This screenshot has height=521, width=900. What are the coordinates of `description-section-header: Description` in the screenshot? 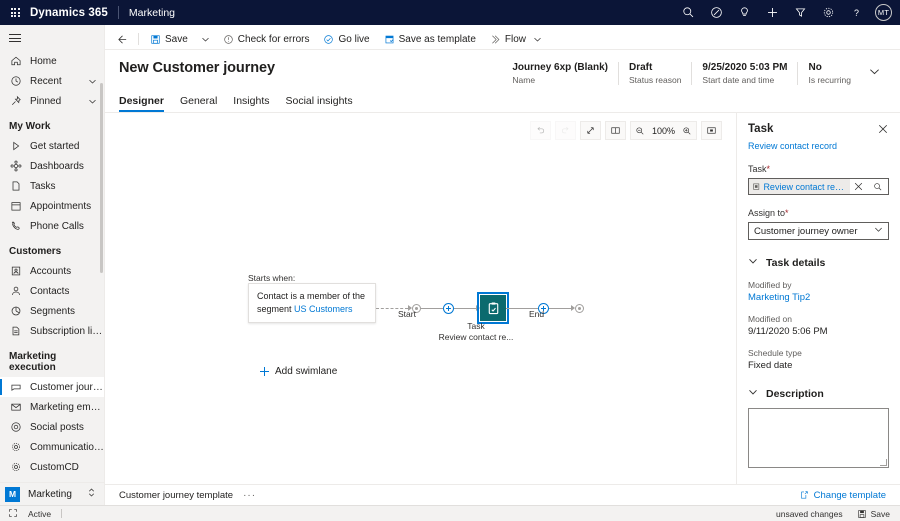 It's located at (818, 393).